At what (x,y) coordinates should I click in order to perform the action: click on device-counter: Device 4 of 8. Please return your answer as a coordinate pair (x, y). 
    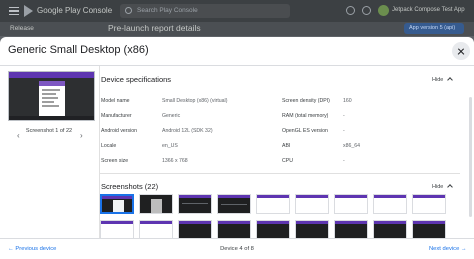
    Looking at the image, I should click on (237, 249).